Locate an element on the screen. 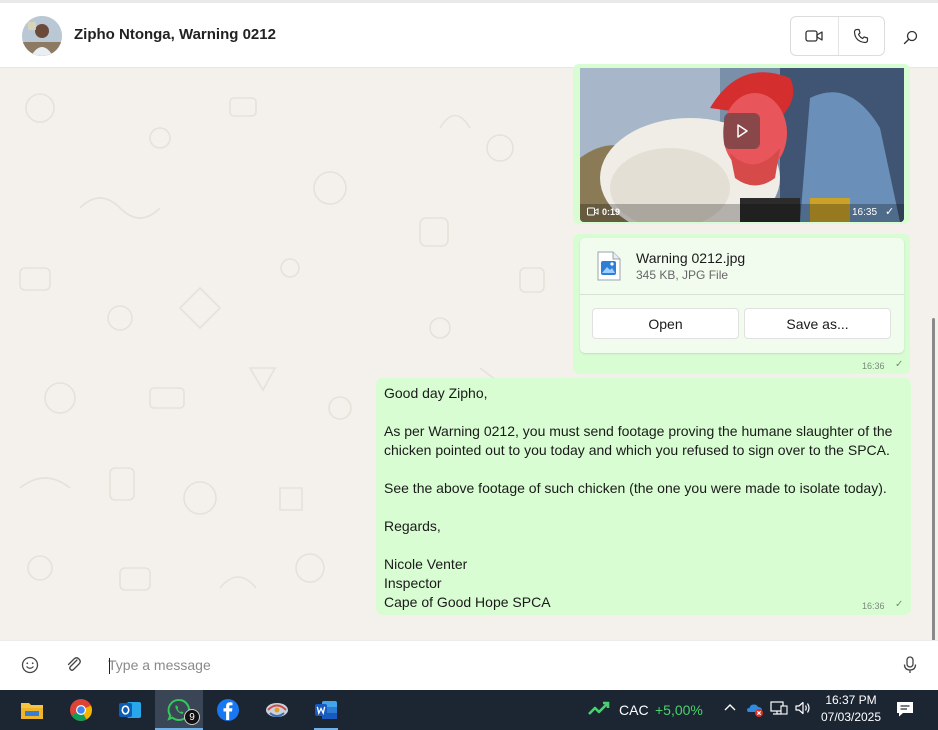  taskbar-word is located at coordinates (326, 710).